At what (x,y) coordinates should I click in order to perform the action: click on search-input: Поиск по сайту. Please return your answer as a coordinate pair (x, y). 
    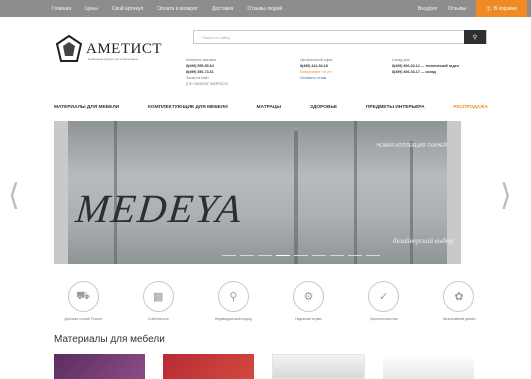
    Looking at the image, I should click on (329, 37).